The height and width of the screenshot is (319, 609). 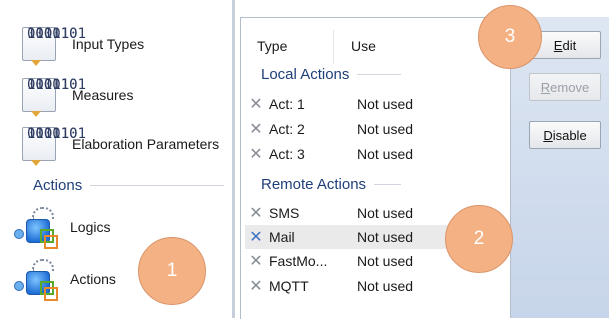 I want to click on list-item: ✕ Act: 3 Not used, so click(x=376, y=154).